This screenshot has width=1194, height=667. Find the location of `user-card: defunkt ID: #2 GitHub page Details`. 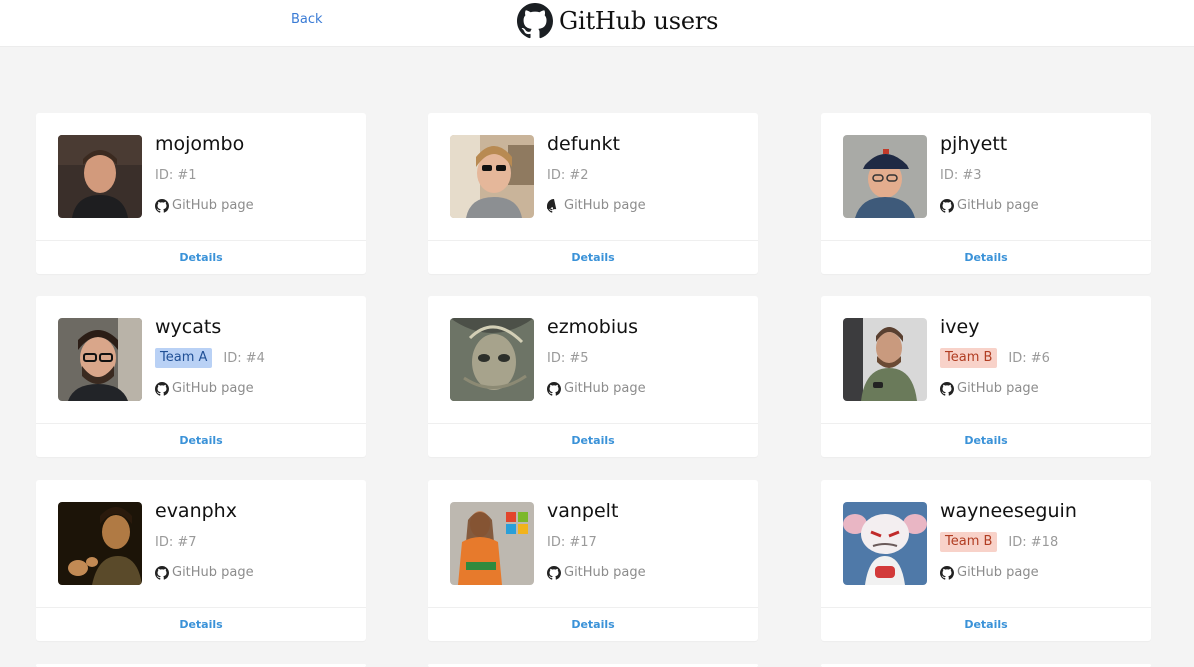

user-card: defunkt ID: #2 GitHub page Details is located at coordinates (593, 193).